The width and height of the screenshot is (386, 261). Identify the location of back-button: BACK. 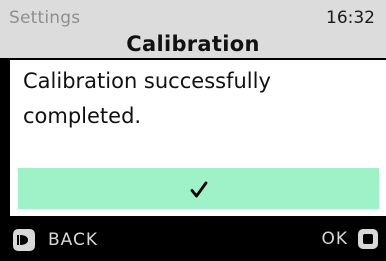
(55, 240).